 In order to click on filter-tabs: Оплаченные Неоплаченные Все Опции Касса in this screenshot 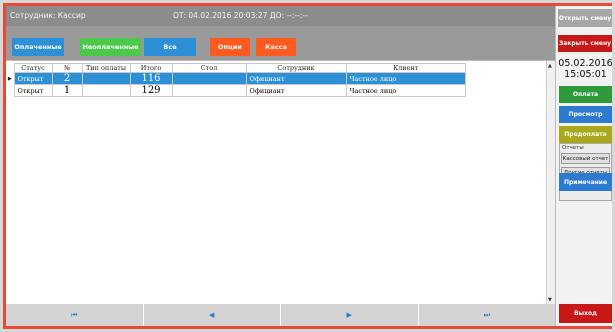, I will do `click(280, 43)`.